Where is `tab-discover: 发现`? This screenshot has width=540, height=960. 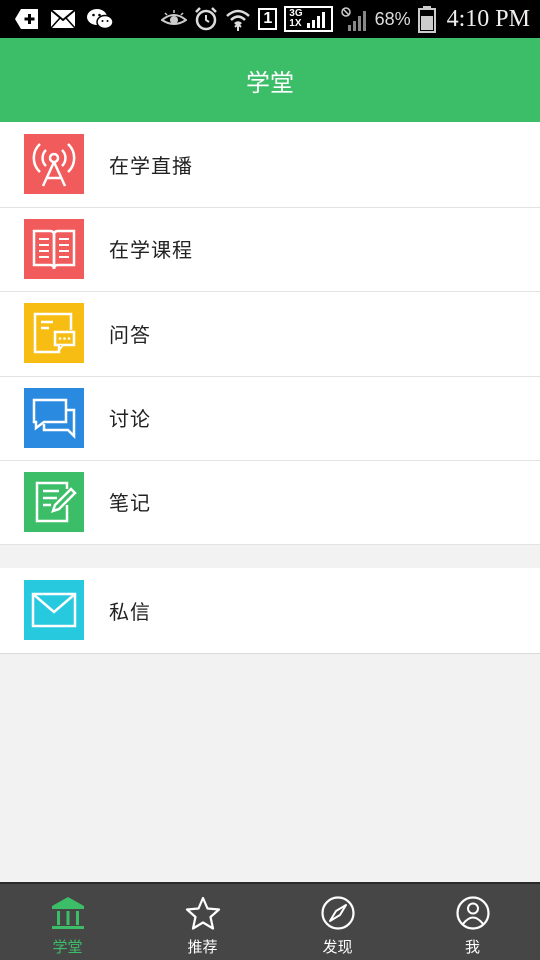 tab-discover: 发现 is located at coordinates (337, 922).